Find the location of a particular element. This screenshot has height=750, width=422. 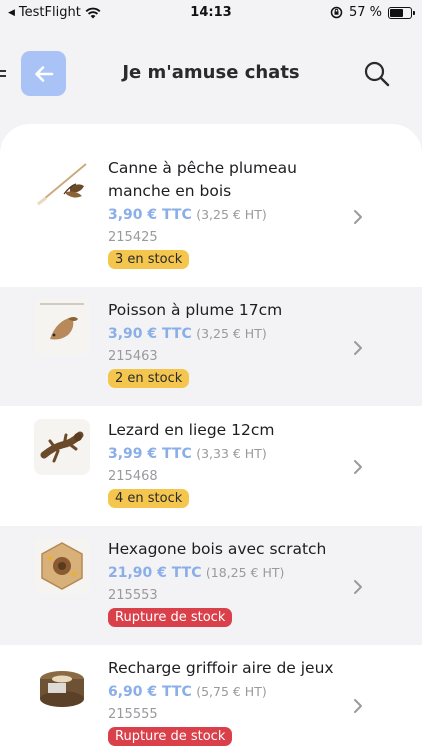

price-ht: (3,33 € HT) is located at coordinates (231, 453).